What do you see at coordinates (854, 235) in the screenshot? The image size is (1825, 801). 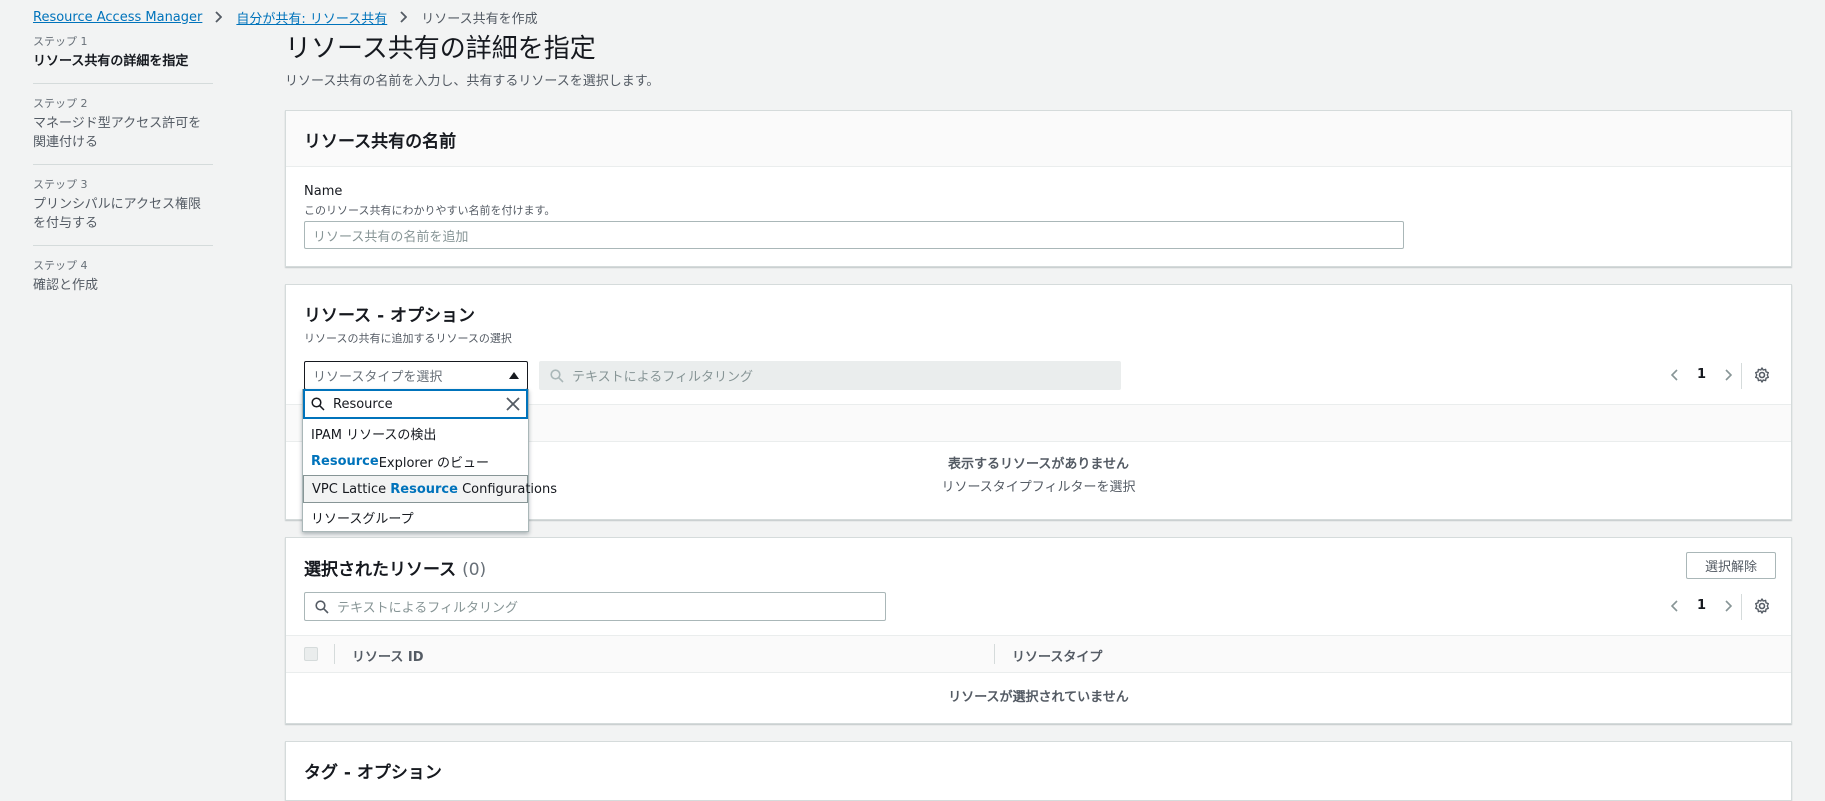 I see `resource-share-name-input: リソース共有の名前を追加` at bounding box center [854, 235].